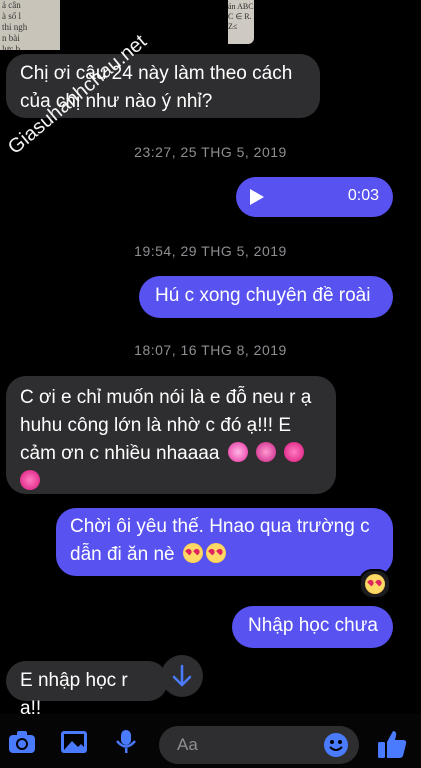 The width and height of the screenshot is (421, 768). I want to click on message-text: Hú c xong chuyên đề roài, so click(263, 295).